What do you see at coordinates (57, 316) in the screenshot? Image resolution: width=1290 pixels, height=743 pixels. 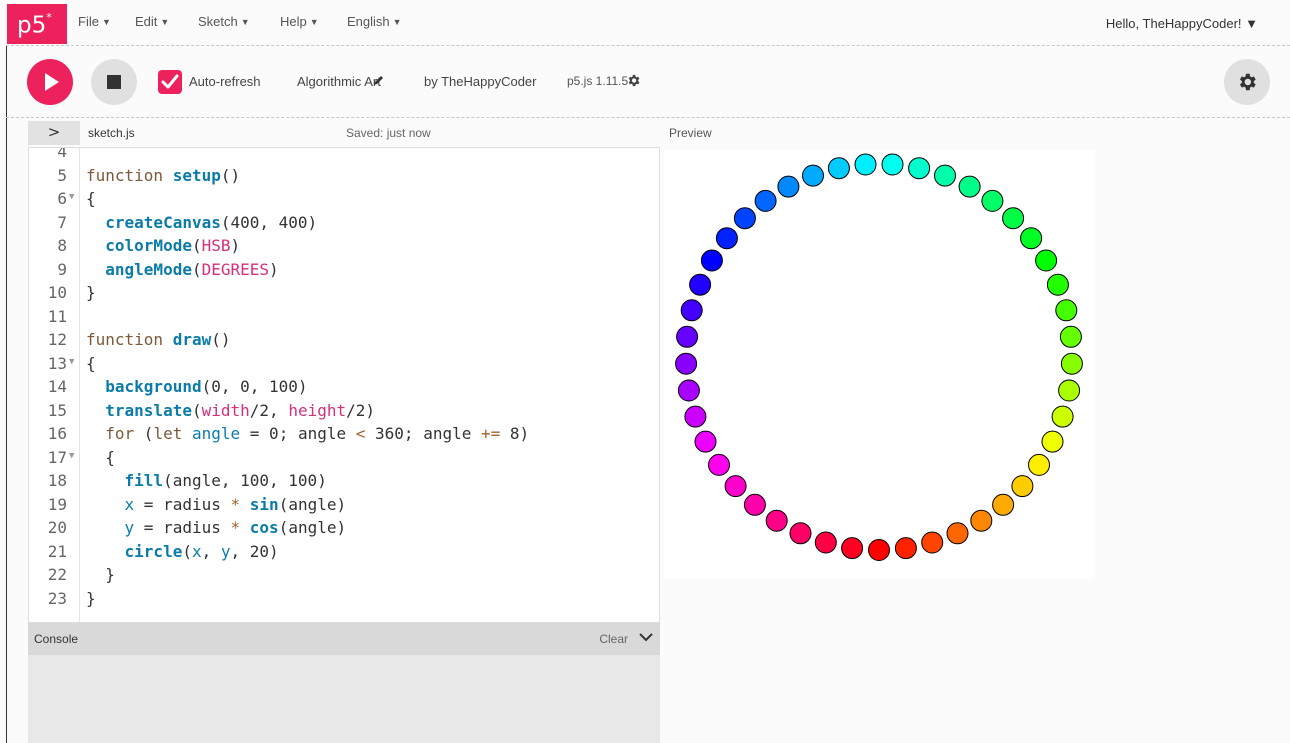 I see `line-number: 11` at bounding box center [57, 316].